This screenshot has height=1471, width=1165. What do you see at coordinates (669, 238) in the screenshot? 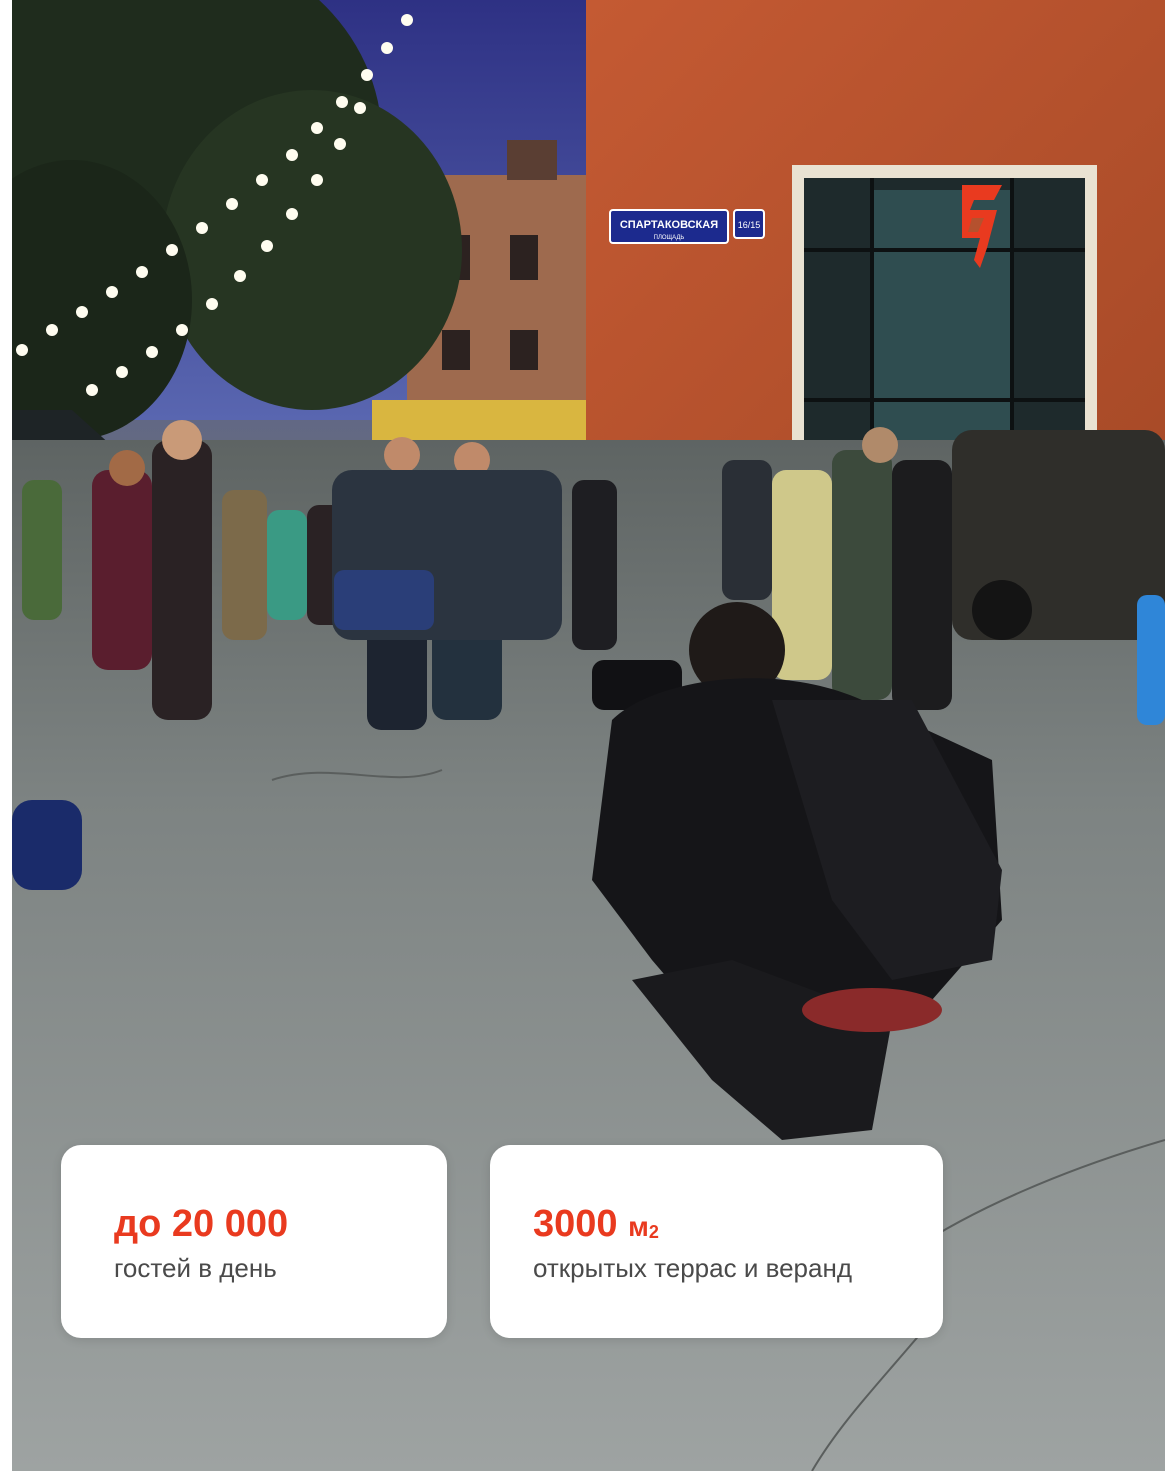
I see `svg-text: ПЛОЩАДЬ` at bounding box center [669, 238].